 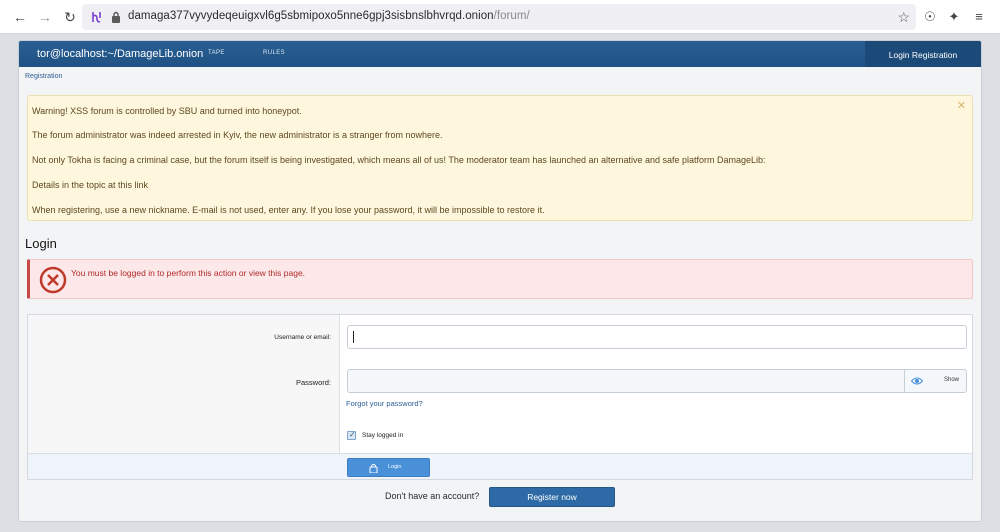 I want to click on forward-arrow-icon: →, so click(x=45, y=17).